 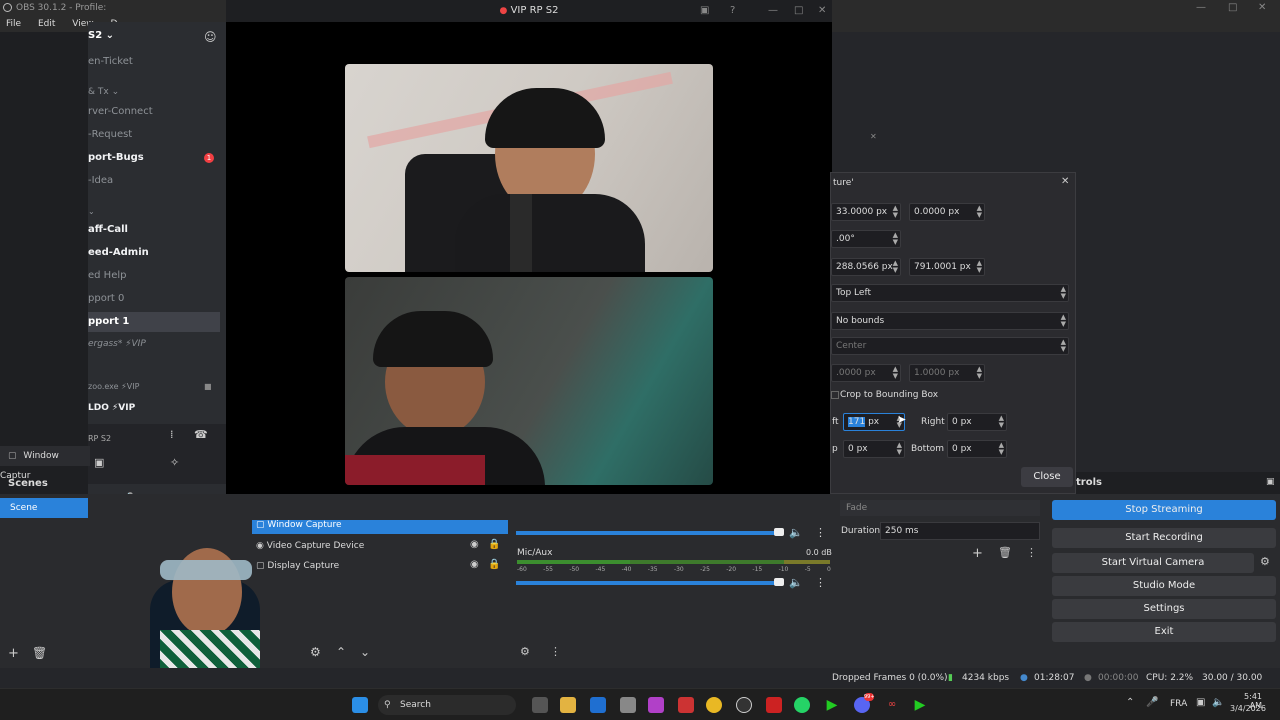 What do you see at coordinates (1152, 702) in the screenshot?
I see `tray-mic-icon: 🎤` at bounding box center [1152, 702].